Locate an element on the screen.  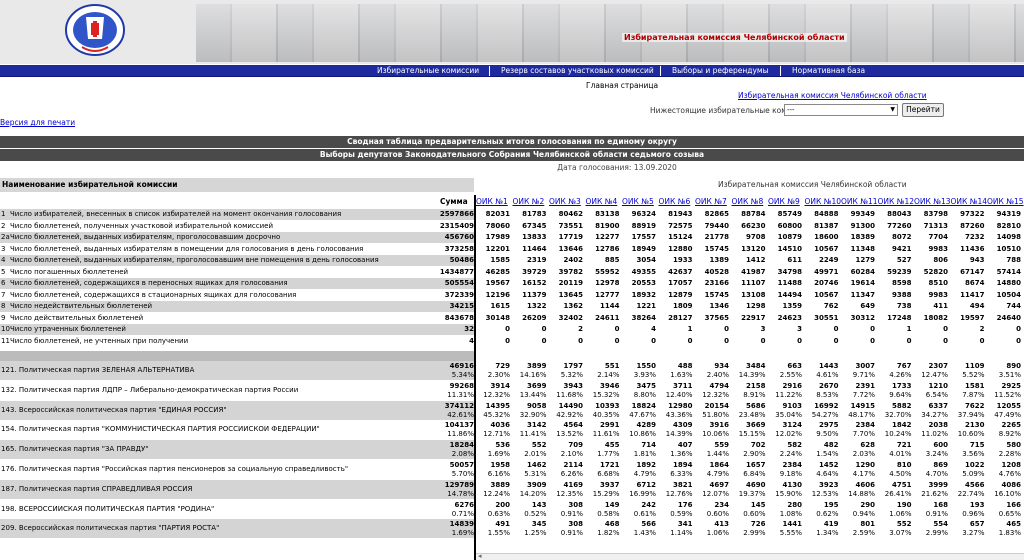
column-header-oik: ОИК №2 is located at coordinates (529, 201).